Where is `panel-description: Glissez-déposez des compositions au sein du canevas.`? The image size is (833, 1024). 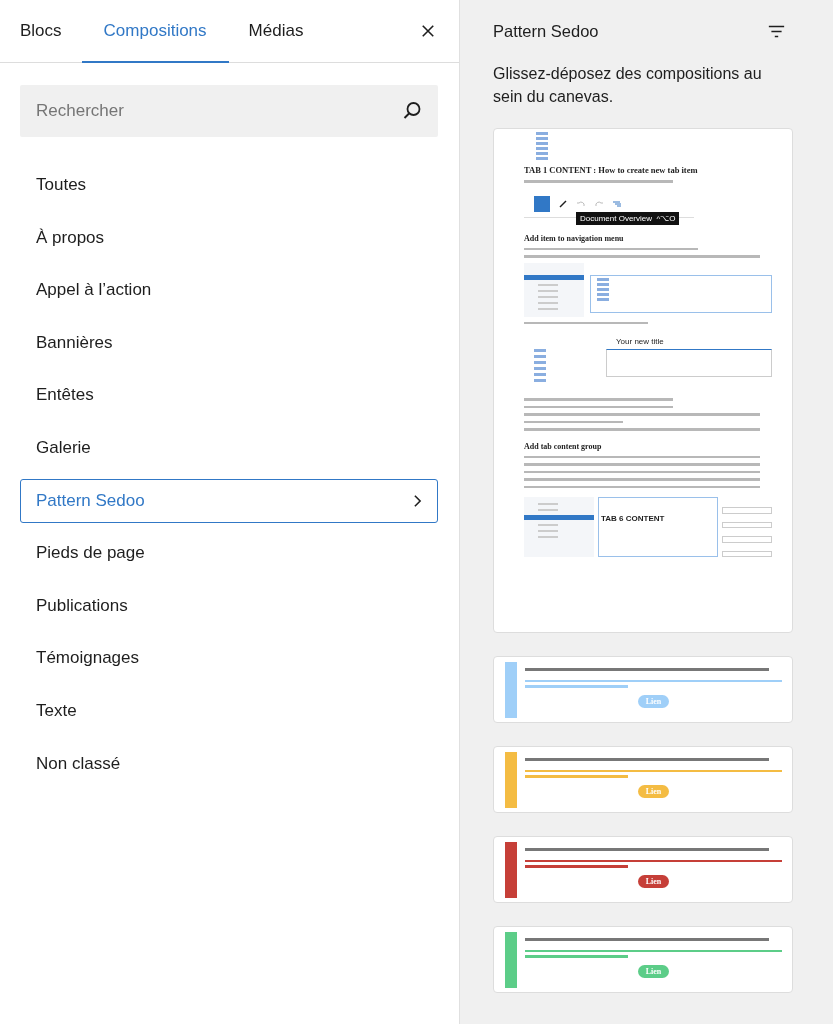 panel-description: Glissez-déposez des compositions au sein du canevas. is located at coordinates (628, 85).